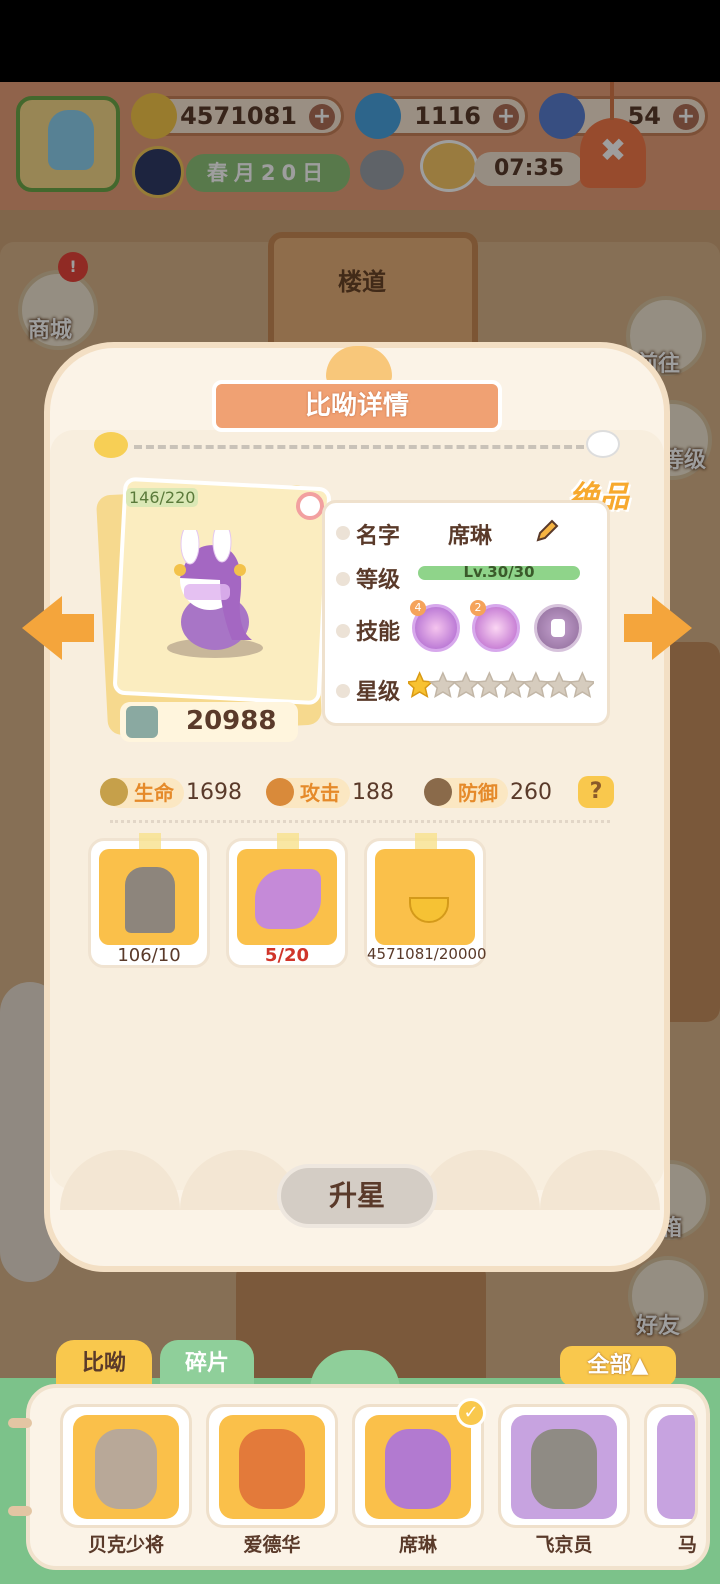 Image resolution: width=720 pixels, height=1584 pixels. I want to click on material-count: 106/10, so click(149, 955).